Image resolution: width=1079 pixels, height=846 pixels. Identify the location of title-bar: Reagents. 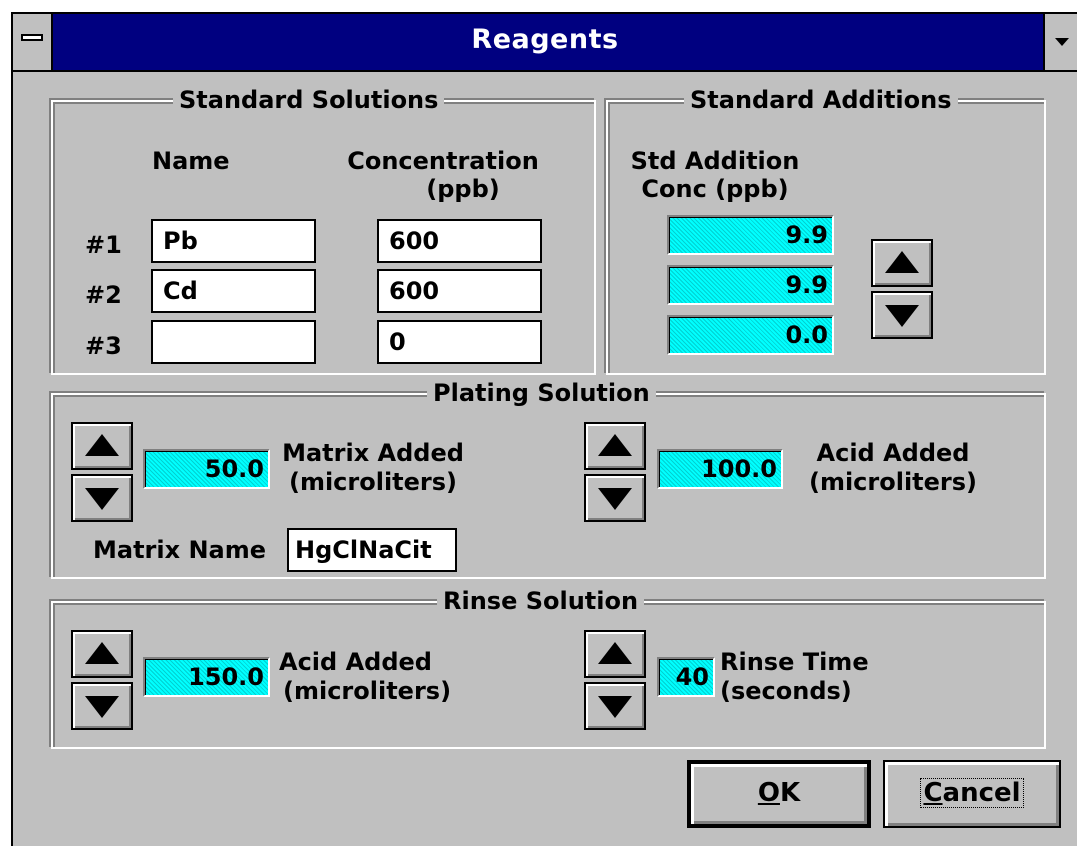
(545, 43).